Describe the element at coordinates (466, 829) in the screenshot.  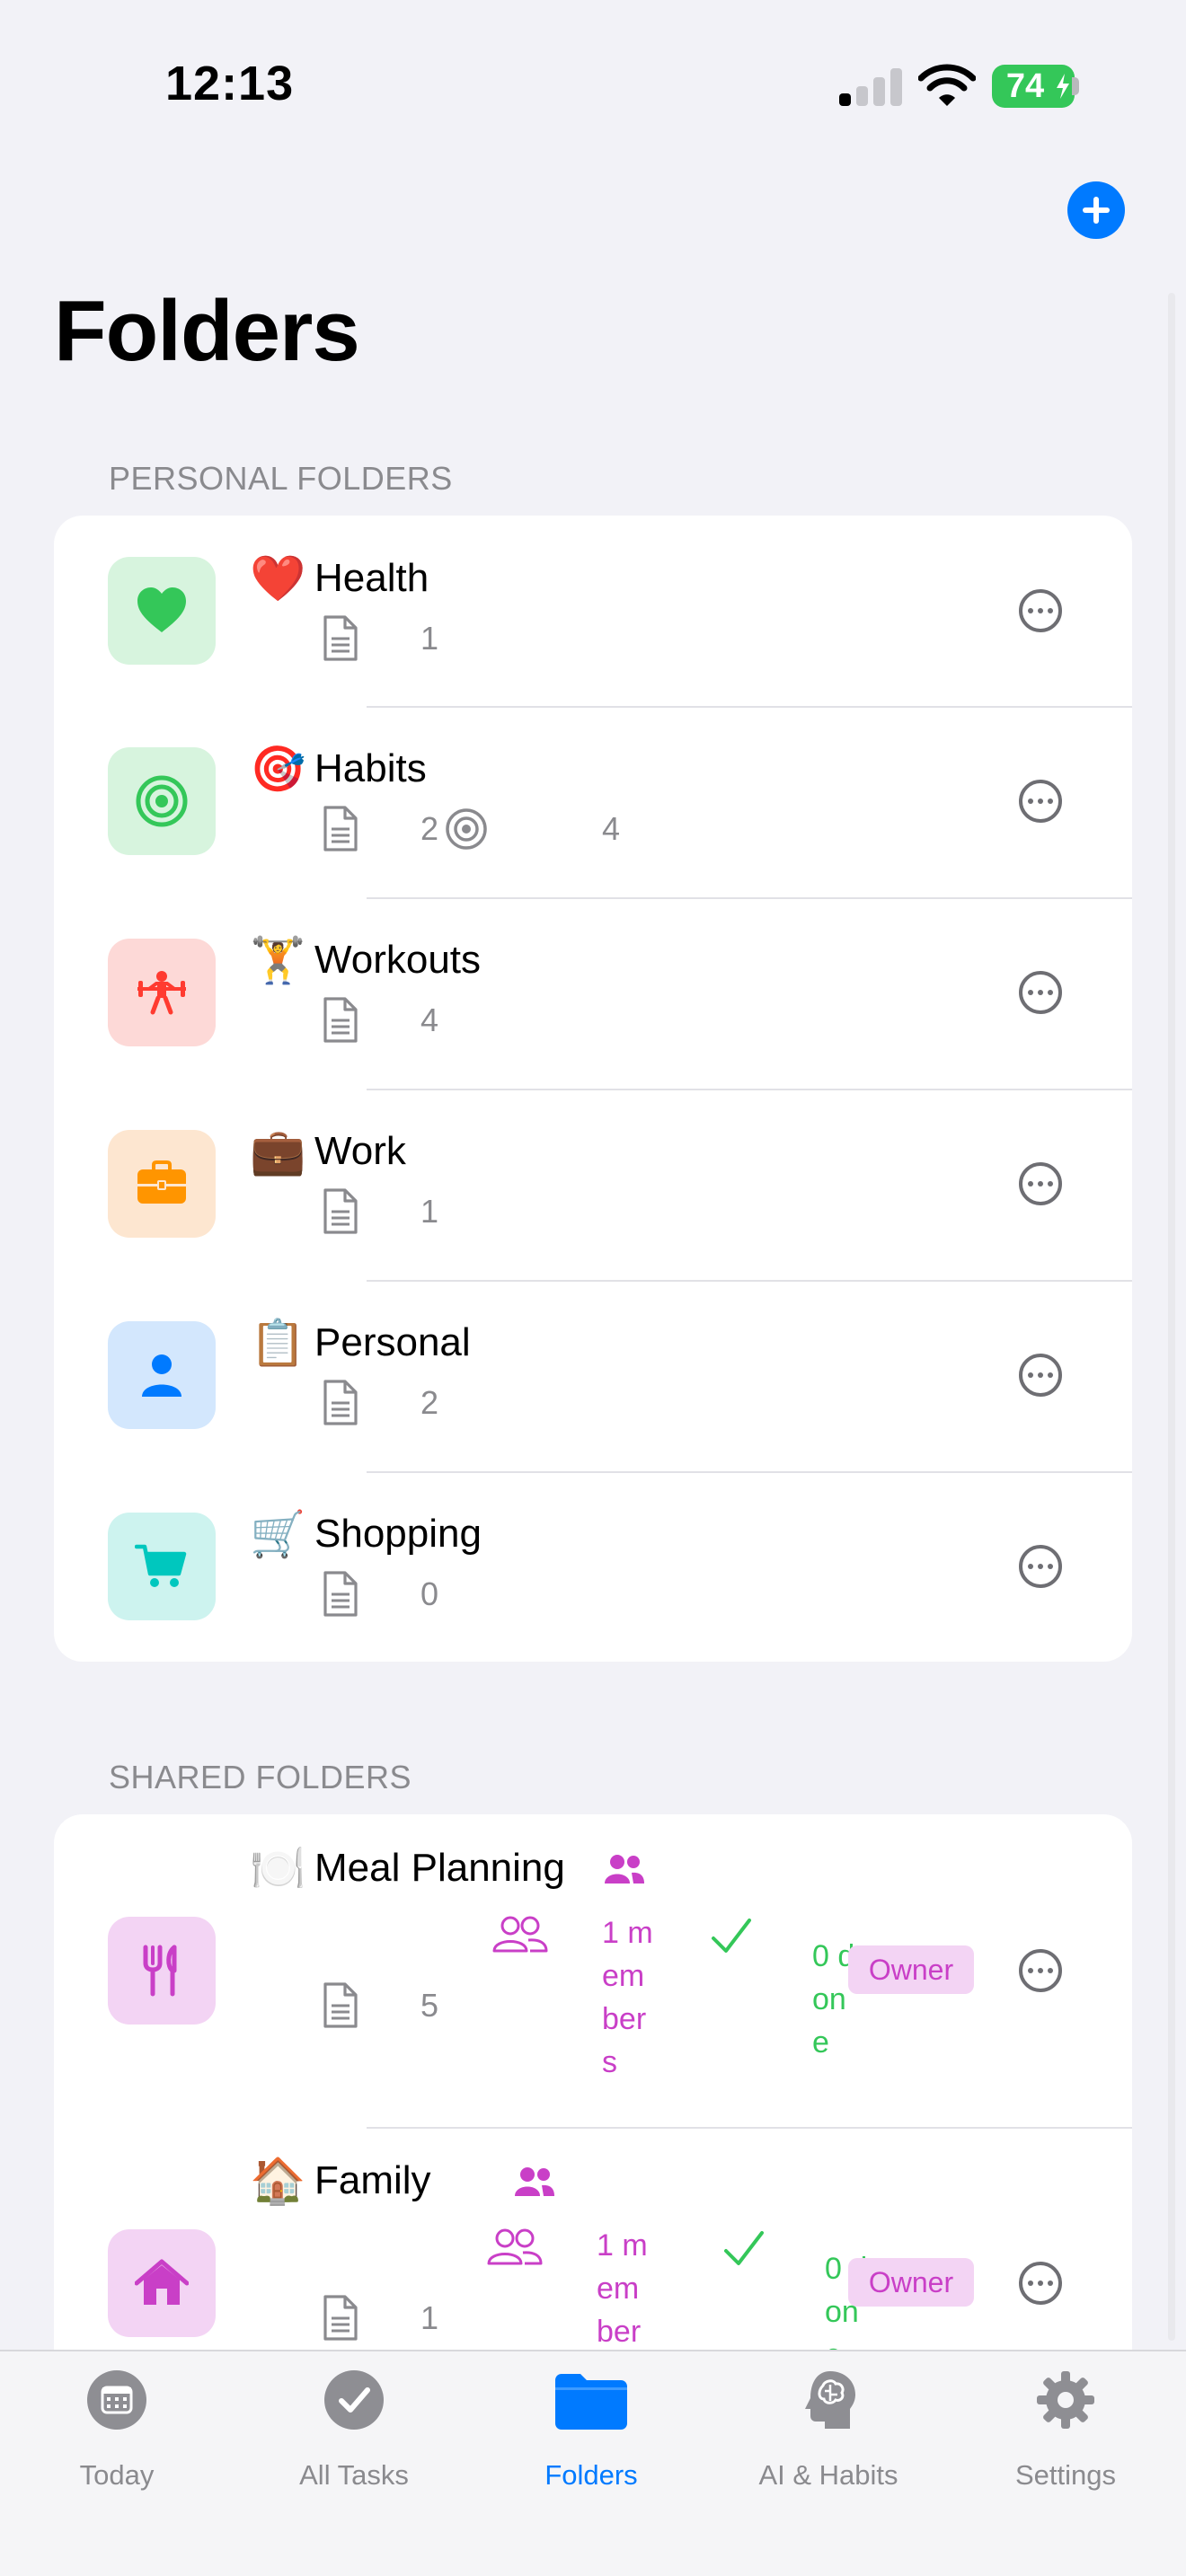
I see `habit-target-icon` at that location.